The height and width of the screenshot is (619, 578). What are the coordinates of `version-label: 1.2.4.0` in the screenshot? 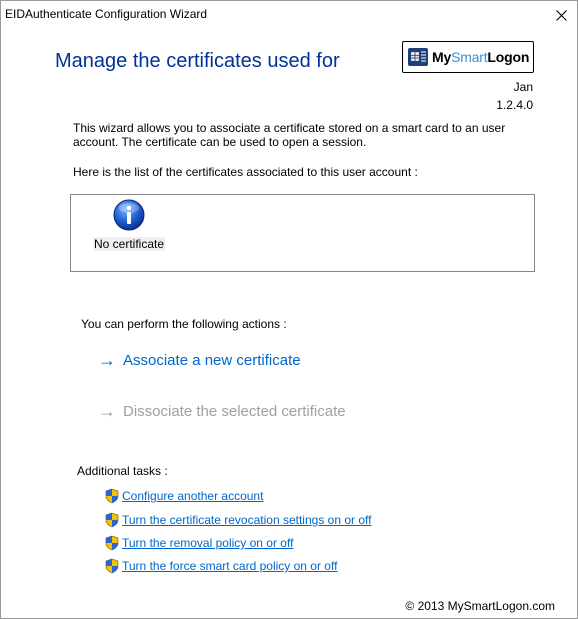 It's located at (514, 105).